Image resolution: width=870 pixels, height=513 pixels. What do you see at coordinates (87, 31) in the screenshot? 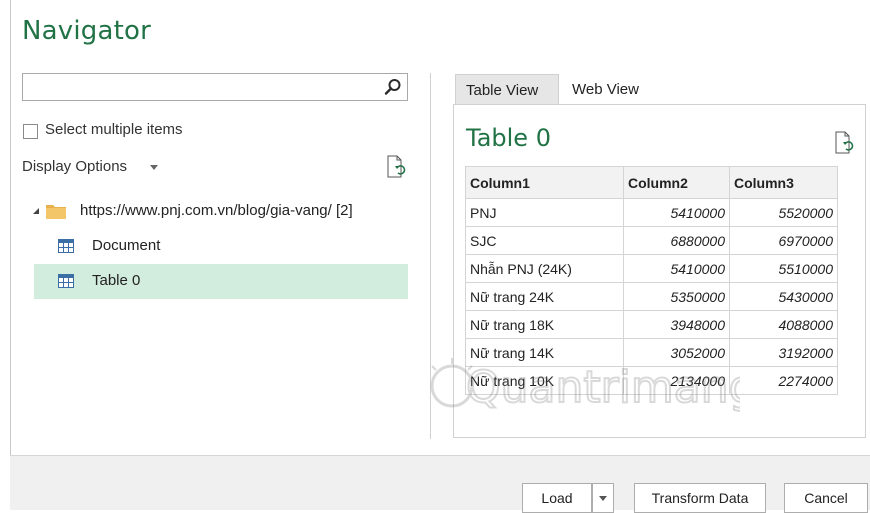
I see `dialog-title: Navigator` at bounding box center [87, 31].